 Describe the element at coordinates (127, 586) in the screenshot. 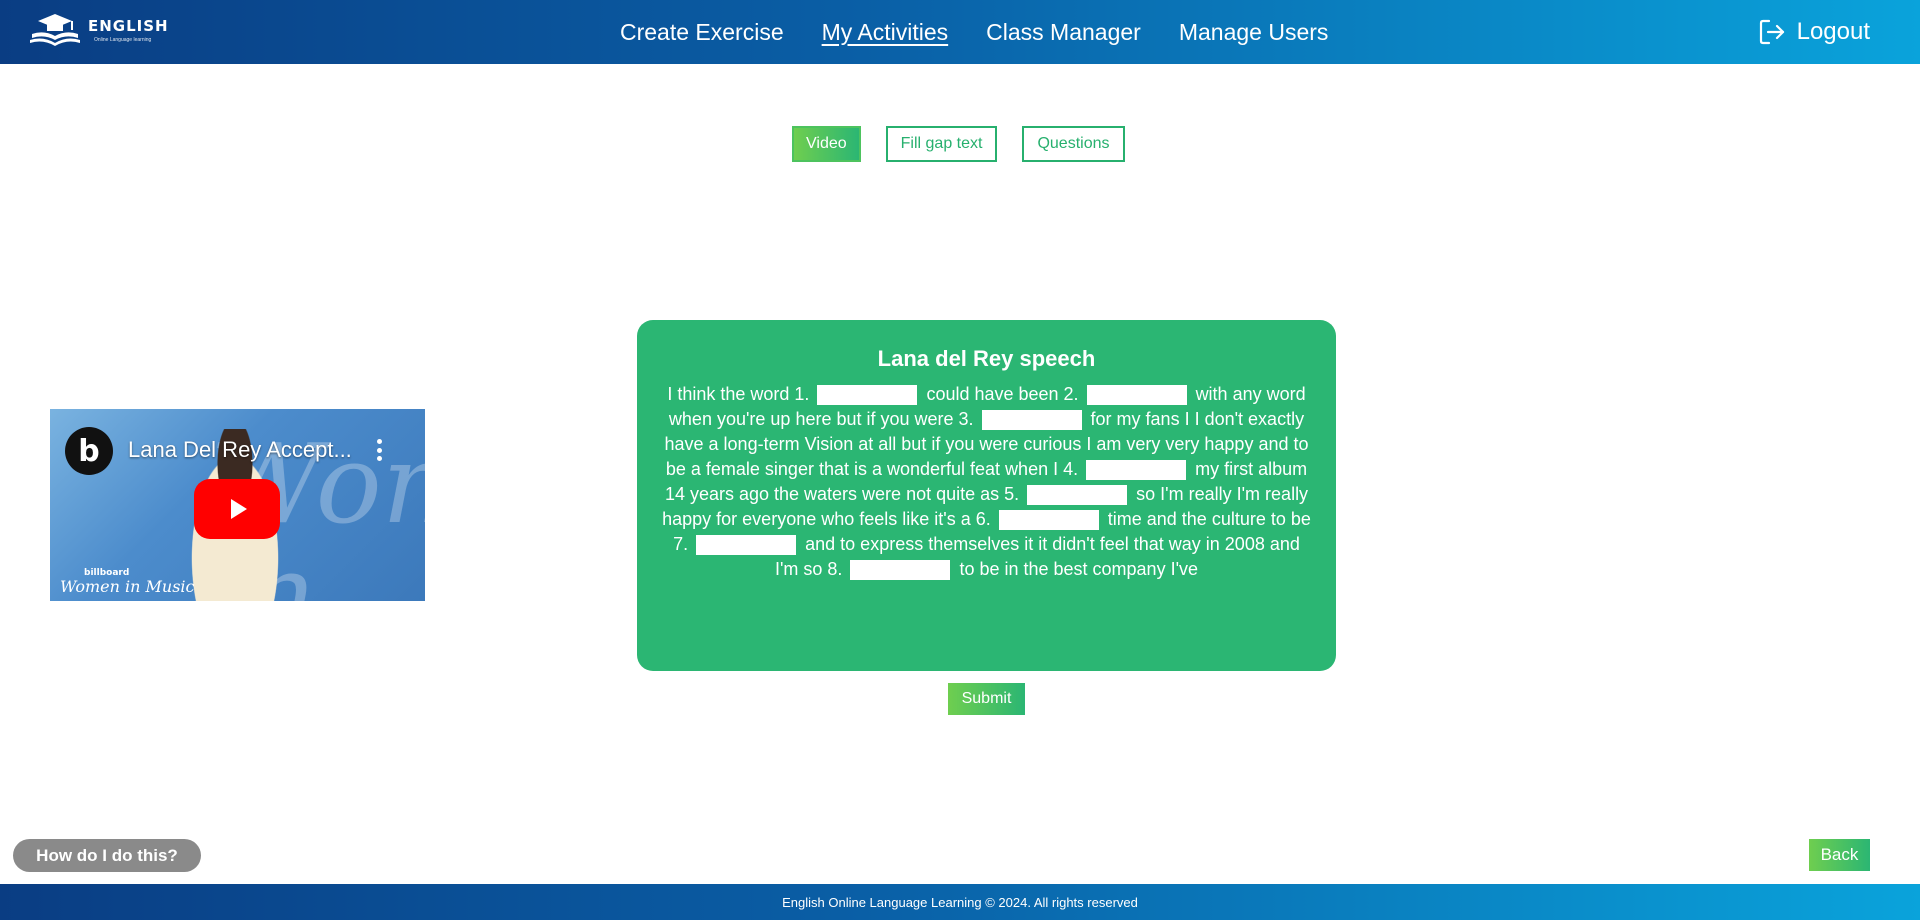

I see `watermark-text: Women in Music` at that location.